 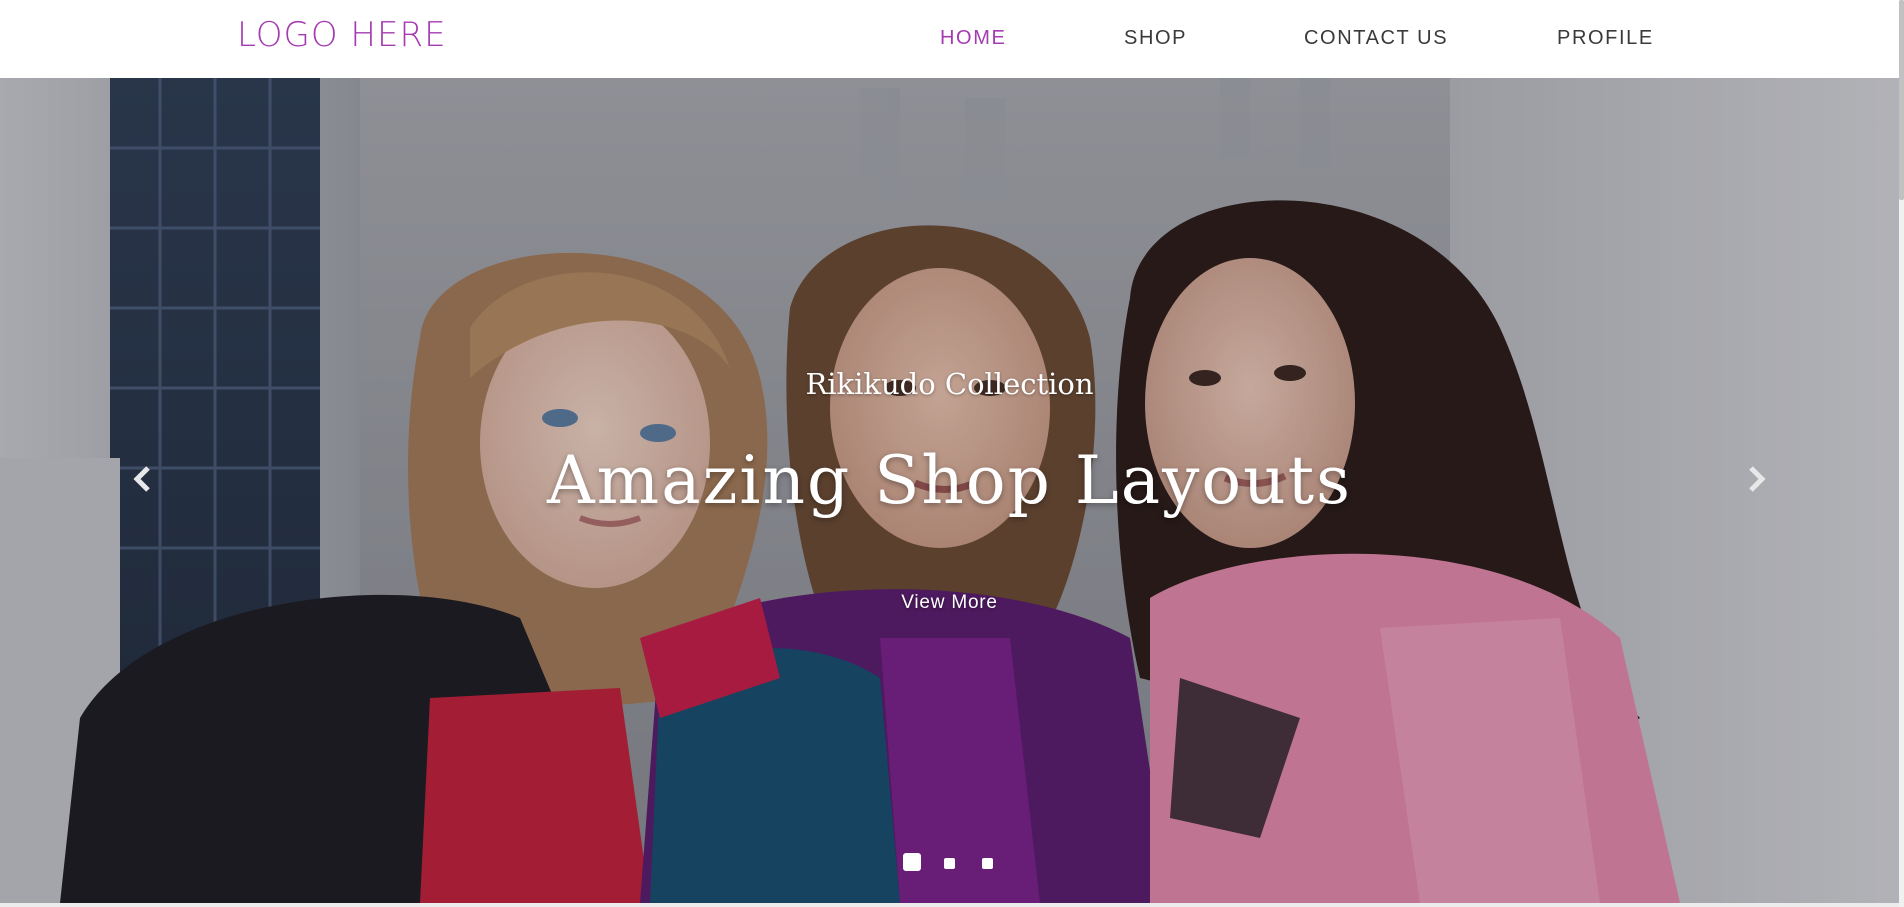 I want to click on chevron-left-icon, so click(x=141, y=479).